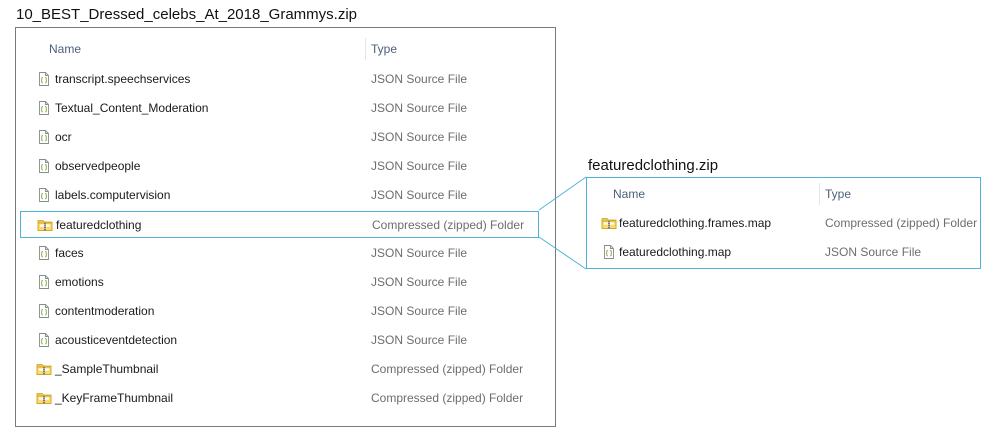 The image size is (998, 439). What do you see at coordinates (99, 225) in the screenshot?
I see `file-name: featuredclothing` at bounding box center [99, 225].